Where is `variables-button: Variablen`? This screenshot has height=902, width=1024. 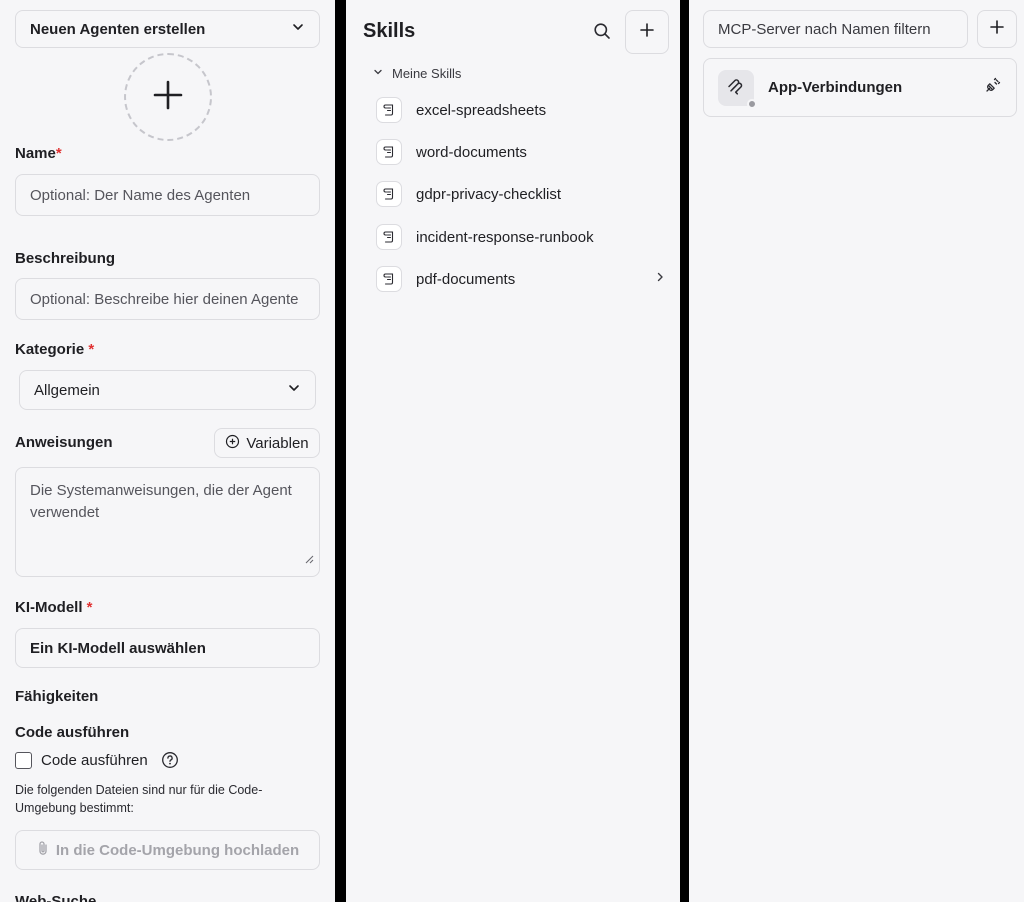 variables-button: Variablen is located at coordinates (267, 443).